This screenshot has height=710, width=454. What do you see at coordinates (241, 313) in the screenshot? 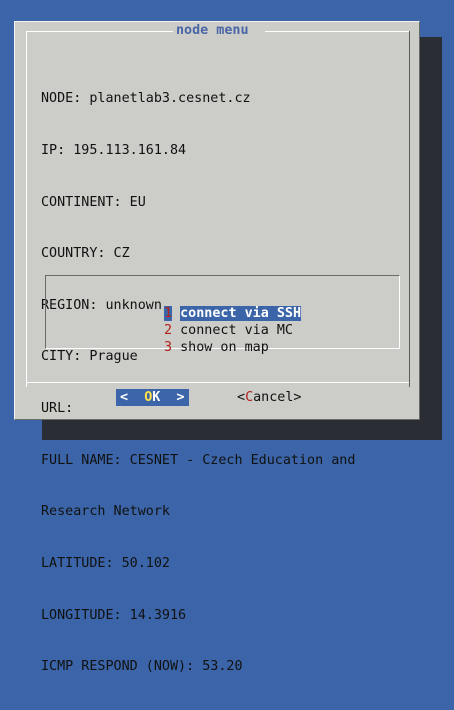
I see `menu-label: connect via SSH` at bounding box center [241, 313].